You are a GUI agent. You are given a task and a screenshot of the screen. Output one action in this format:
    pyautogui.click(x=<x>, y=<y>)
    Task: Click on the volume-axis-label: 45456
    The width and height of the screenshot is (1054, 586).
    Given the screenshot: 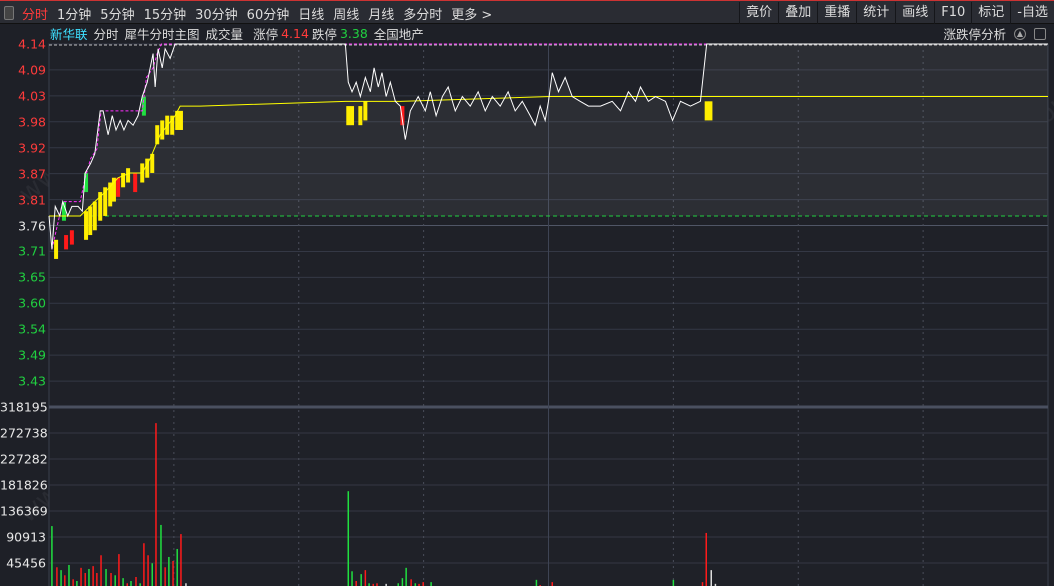 What is the action you would take?
    pyautogui.click(x=26, y=563)
    